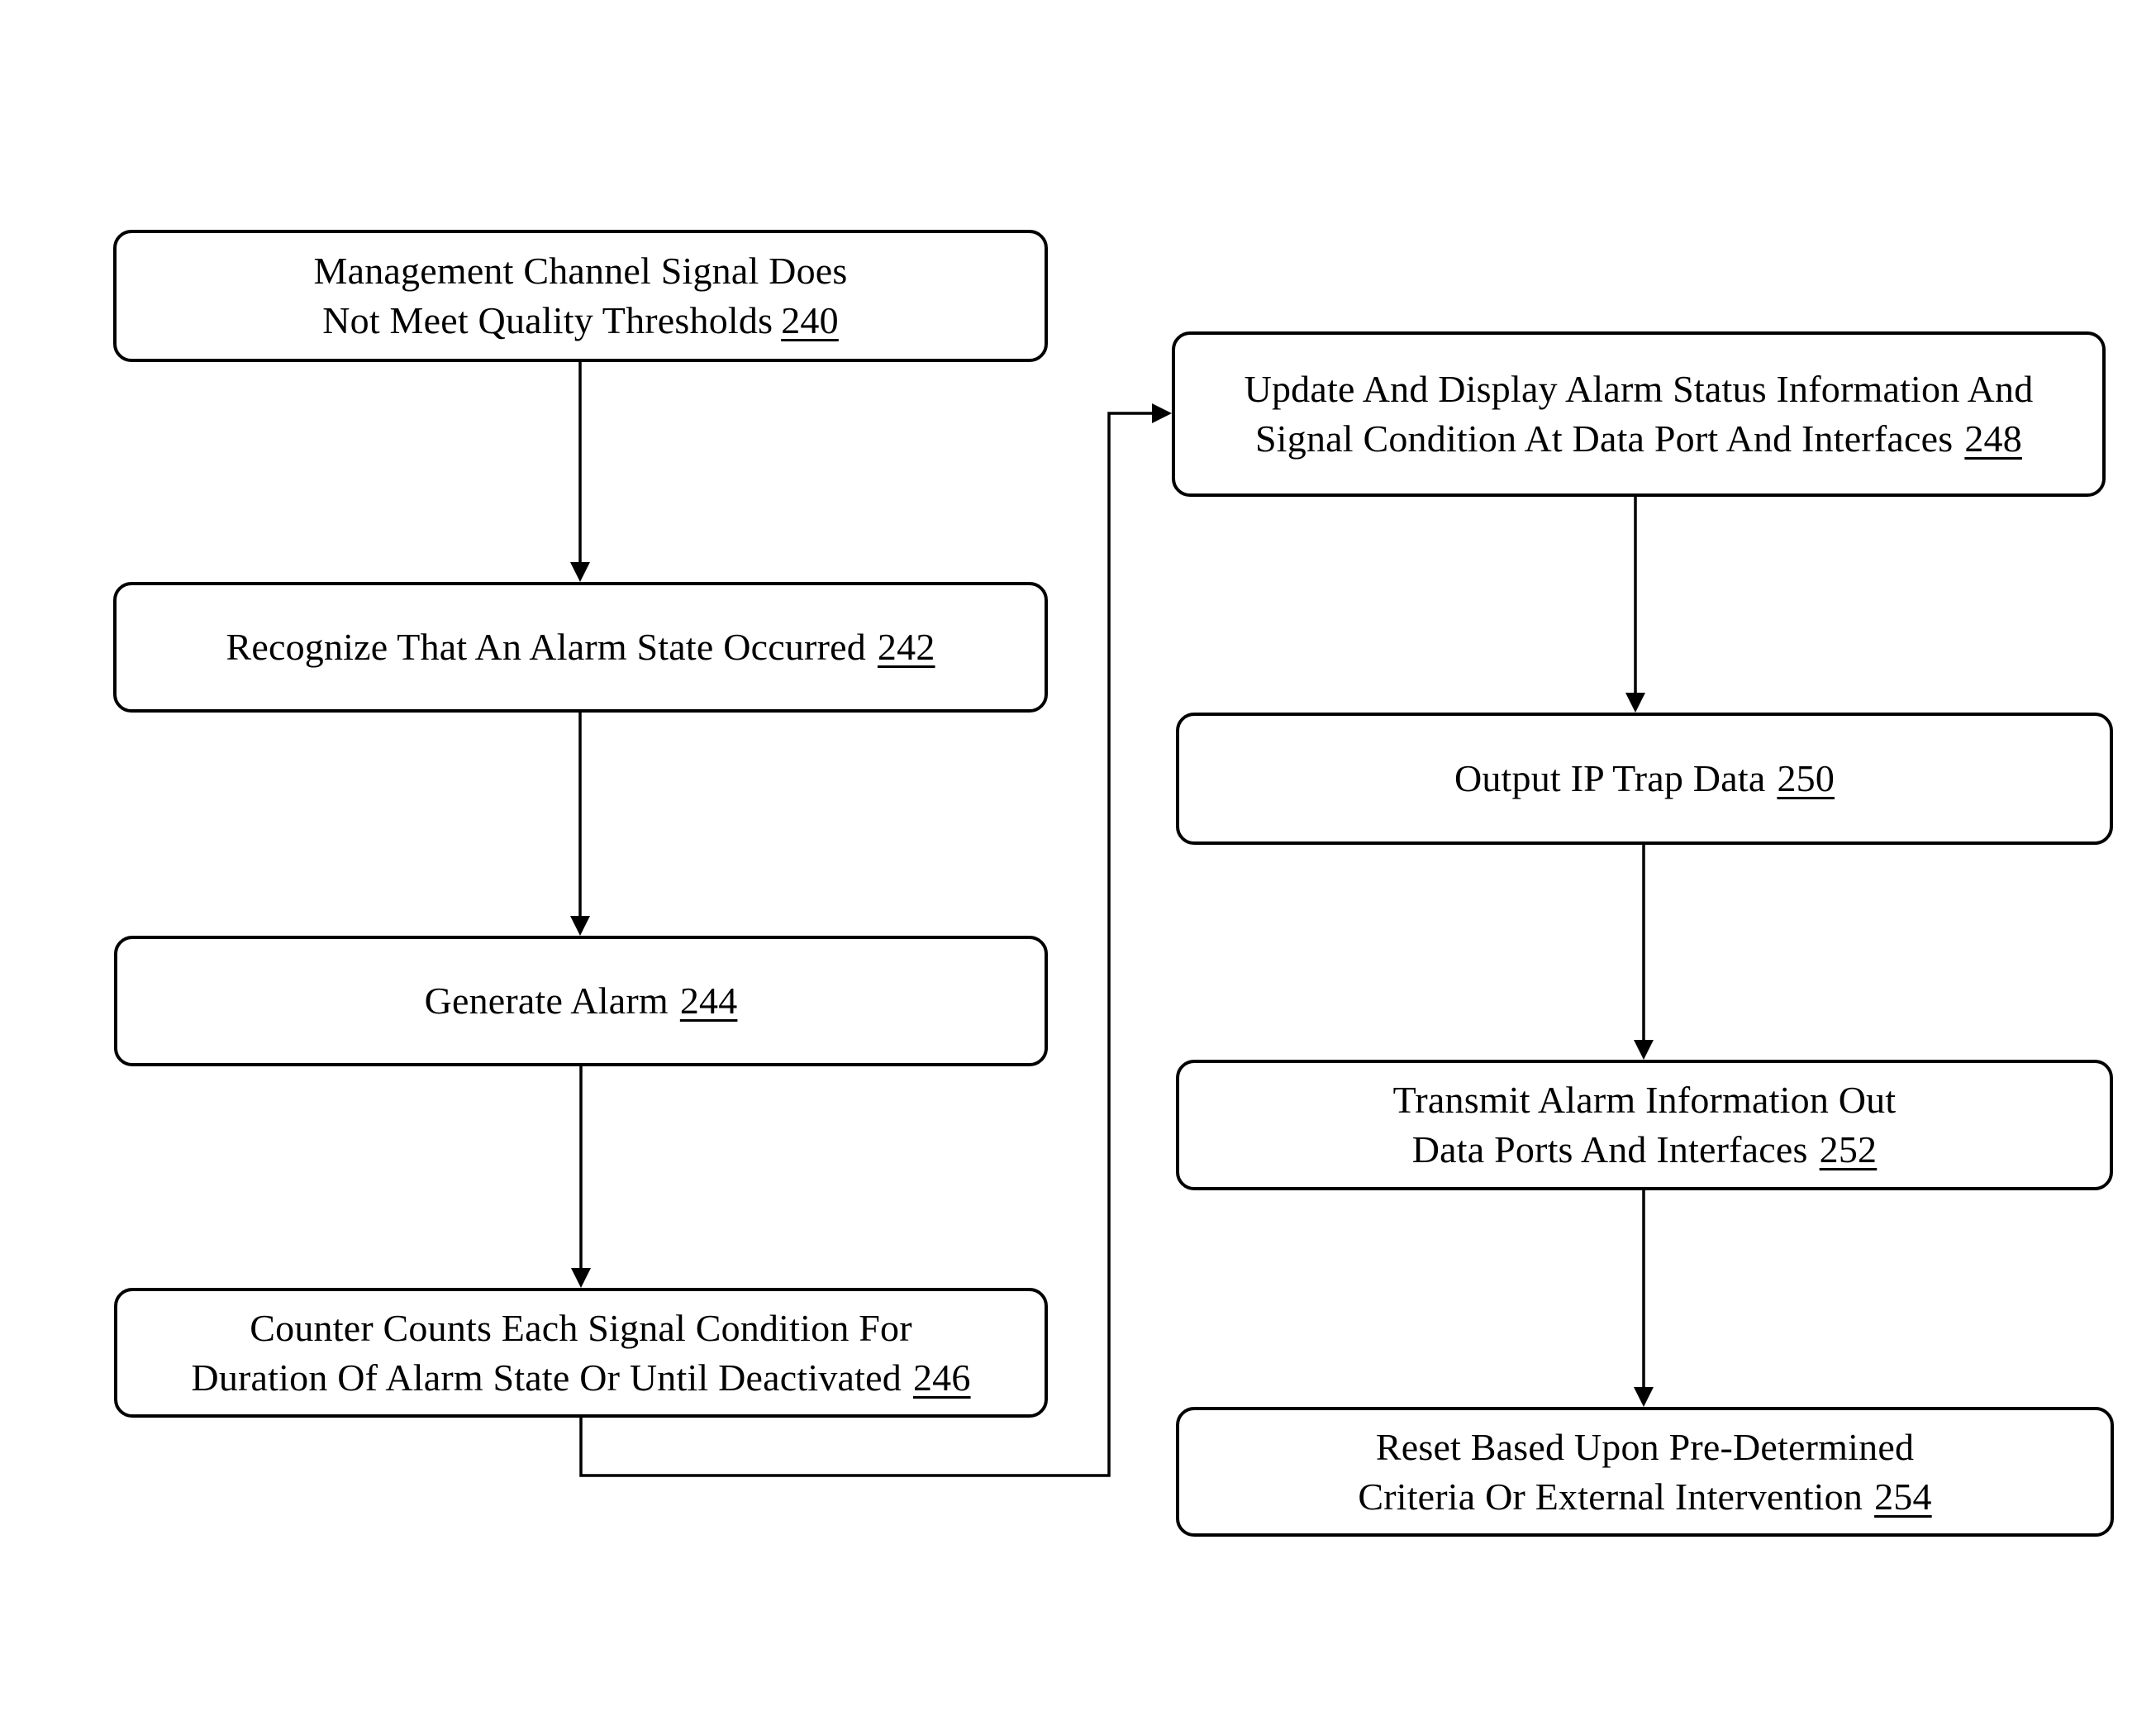 The height and width of the screenshot is (1721, 2156). I want to click on step-242-line-1: Recognize That An Alarm State Occurred, so click(546, 647).